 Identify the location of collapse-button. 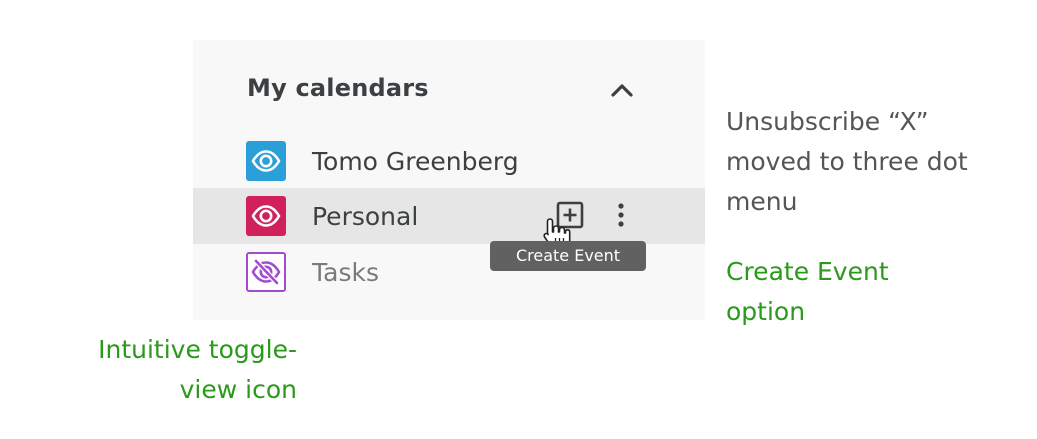
(622, 90).